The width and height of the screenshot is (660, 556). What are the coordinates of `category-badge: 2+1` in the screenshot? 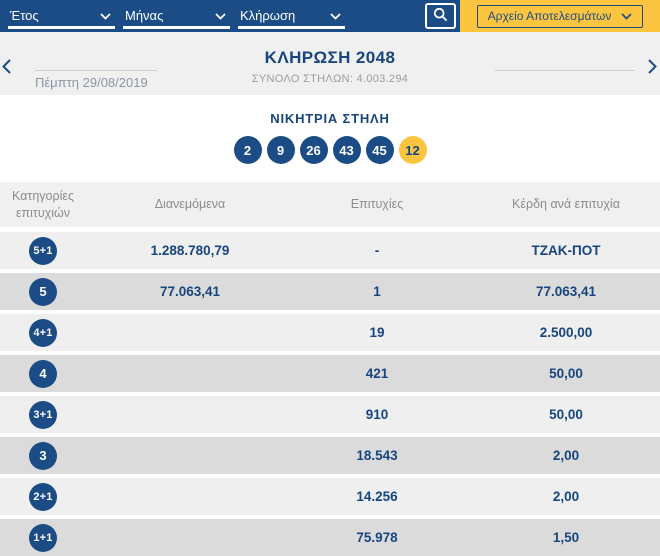 It's located at (43, 496).